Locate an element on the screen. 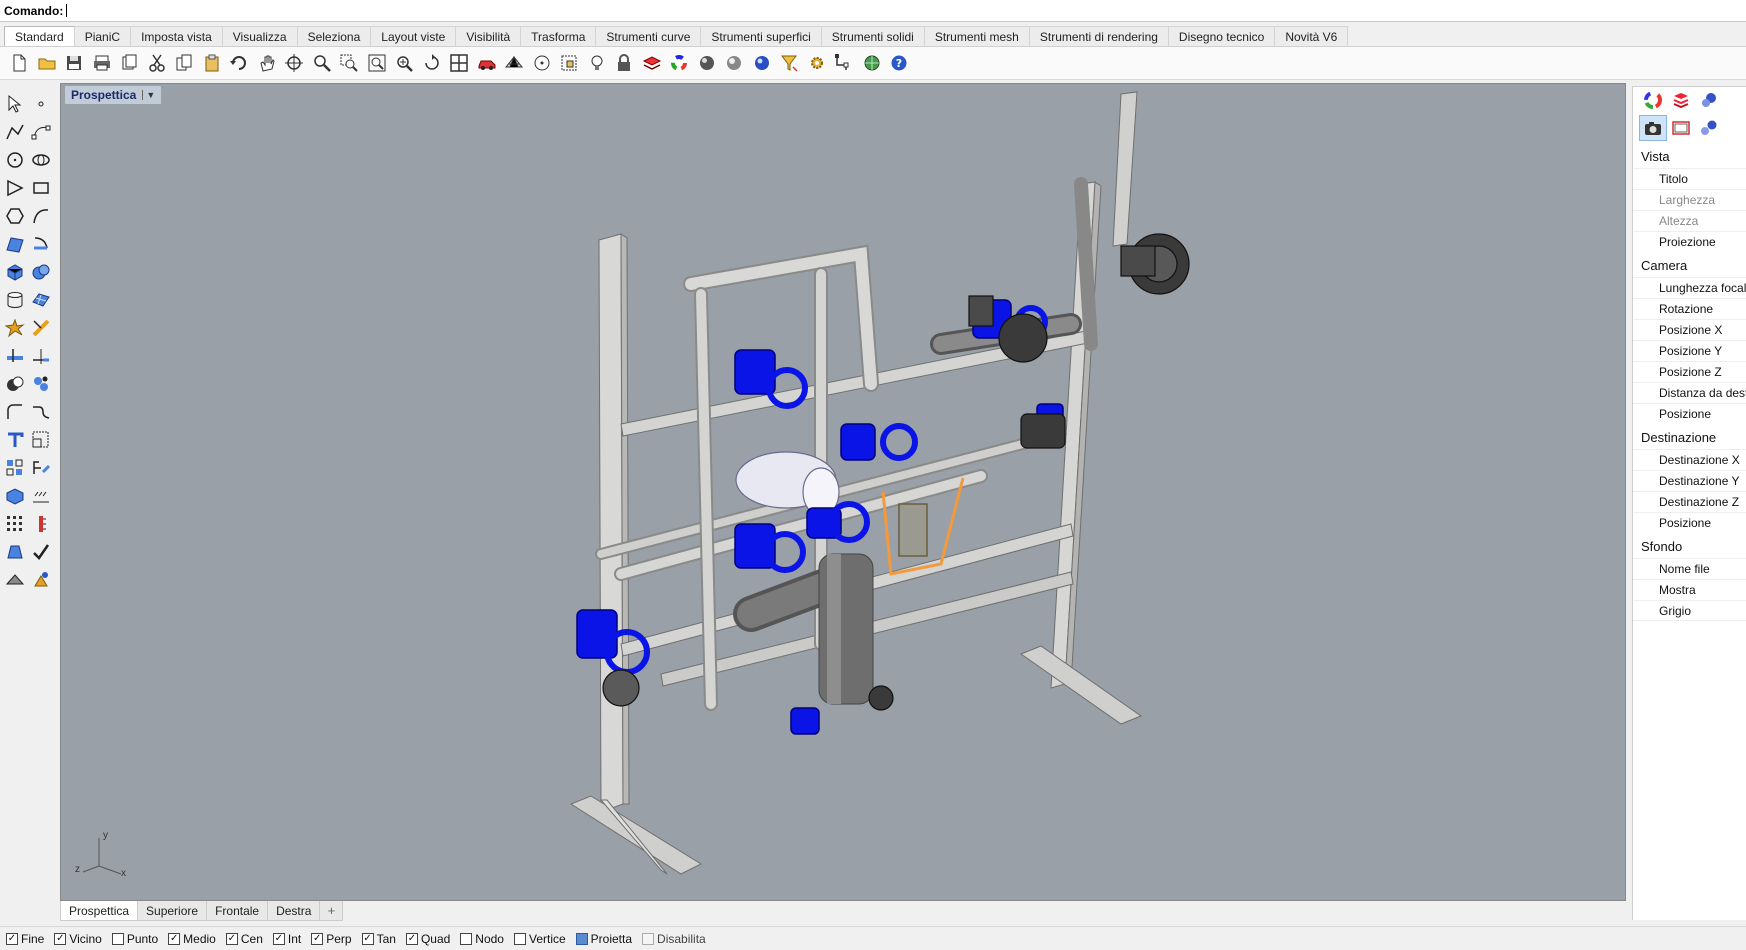  render-settings-button is located at coordinates (1709, 128).